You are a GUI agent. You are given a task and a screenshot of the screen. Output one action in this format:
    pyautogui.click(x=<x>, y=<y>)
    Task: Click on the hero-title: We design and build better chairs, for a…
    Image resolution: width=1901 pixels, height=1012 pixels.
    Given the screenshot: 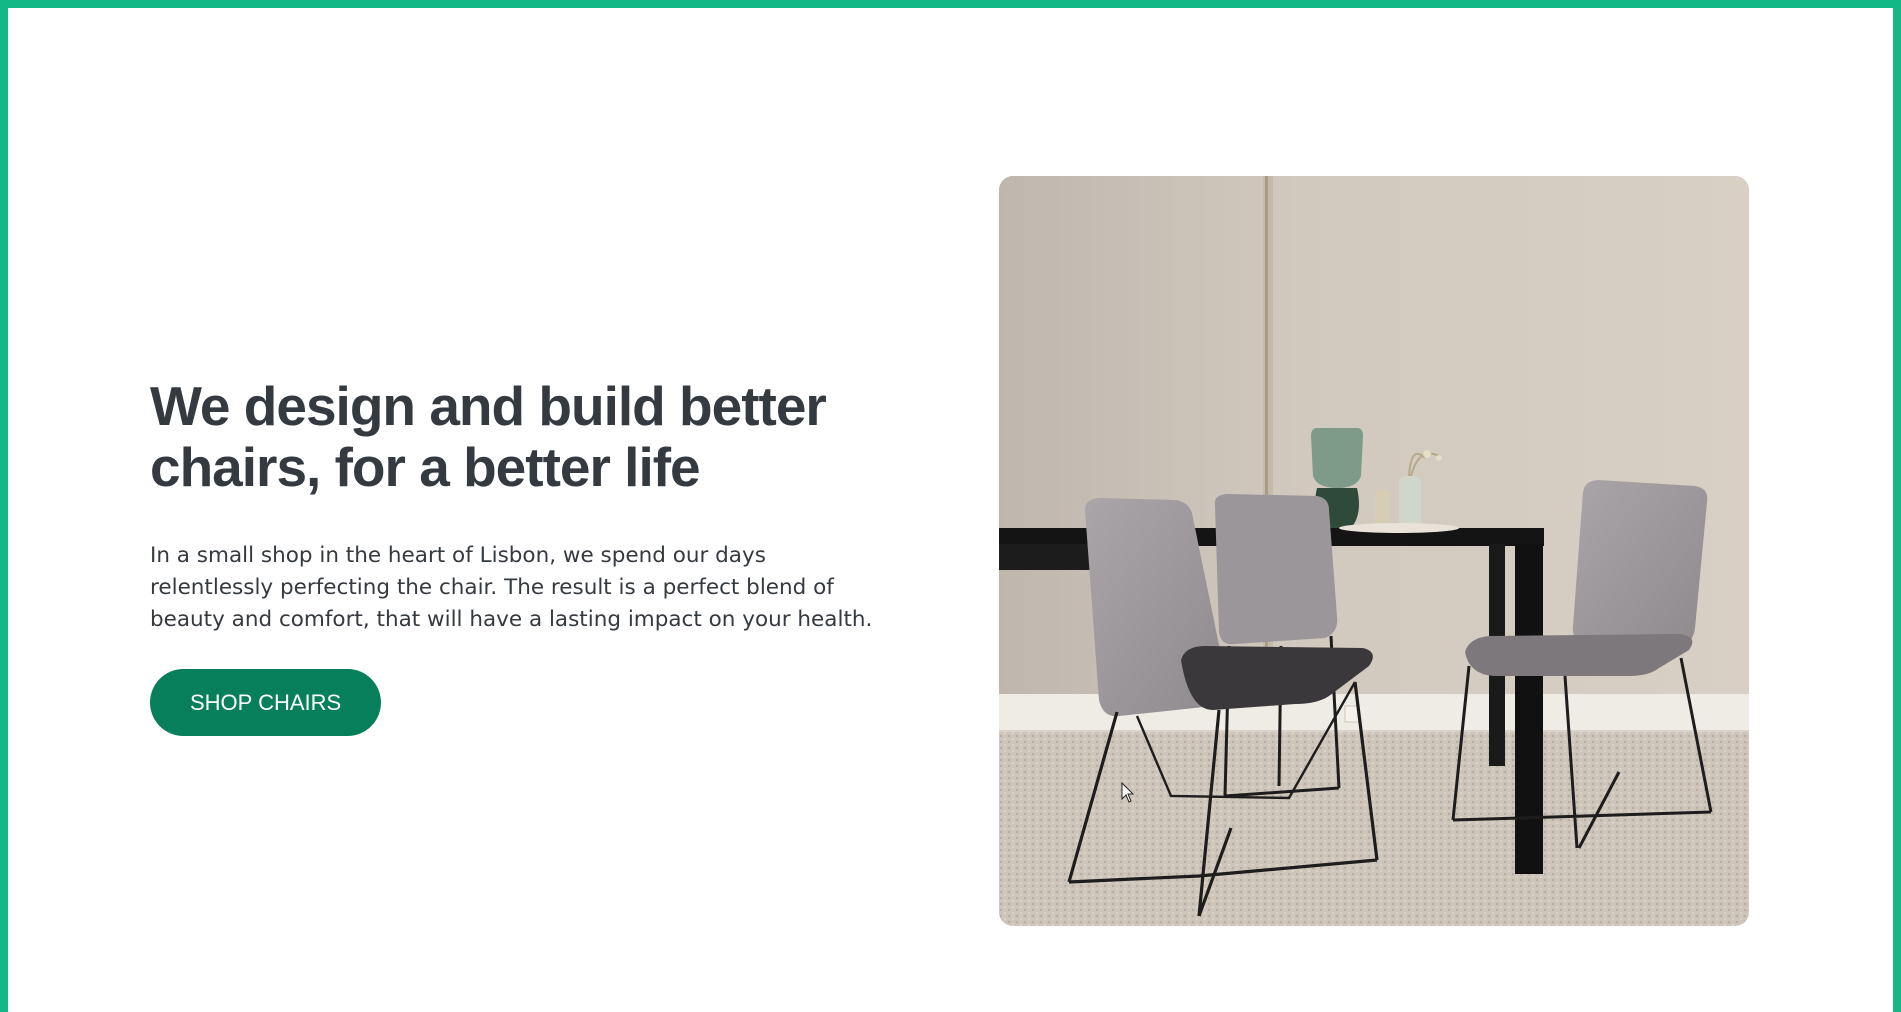 What is the action you would take?
    pyautogui.click(x=488, y=436)
    